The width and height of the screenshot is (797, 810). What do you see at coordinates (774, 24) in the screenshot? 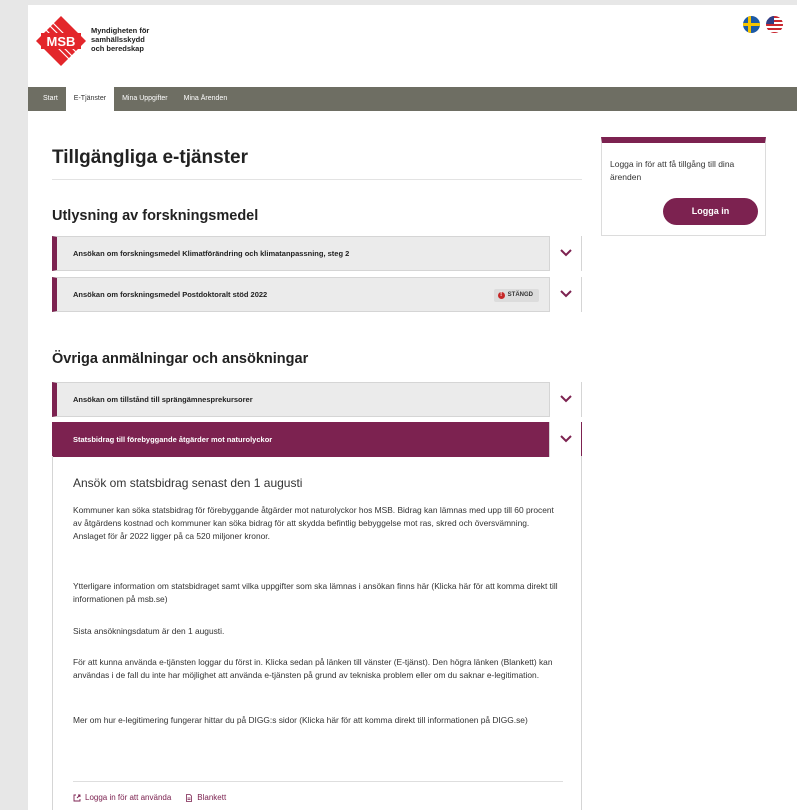
I see `english-flag-icon` at bounding box center [774, 24].